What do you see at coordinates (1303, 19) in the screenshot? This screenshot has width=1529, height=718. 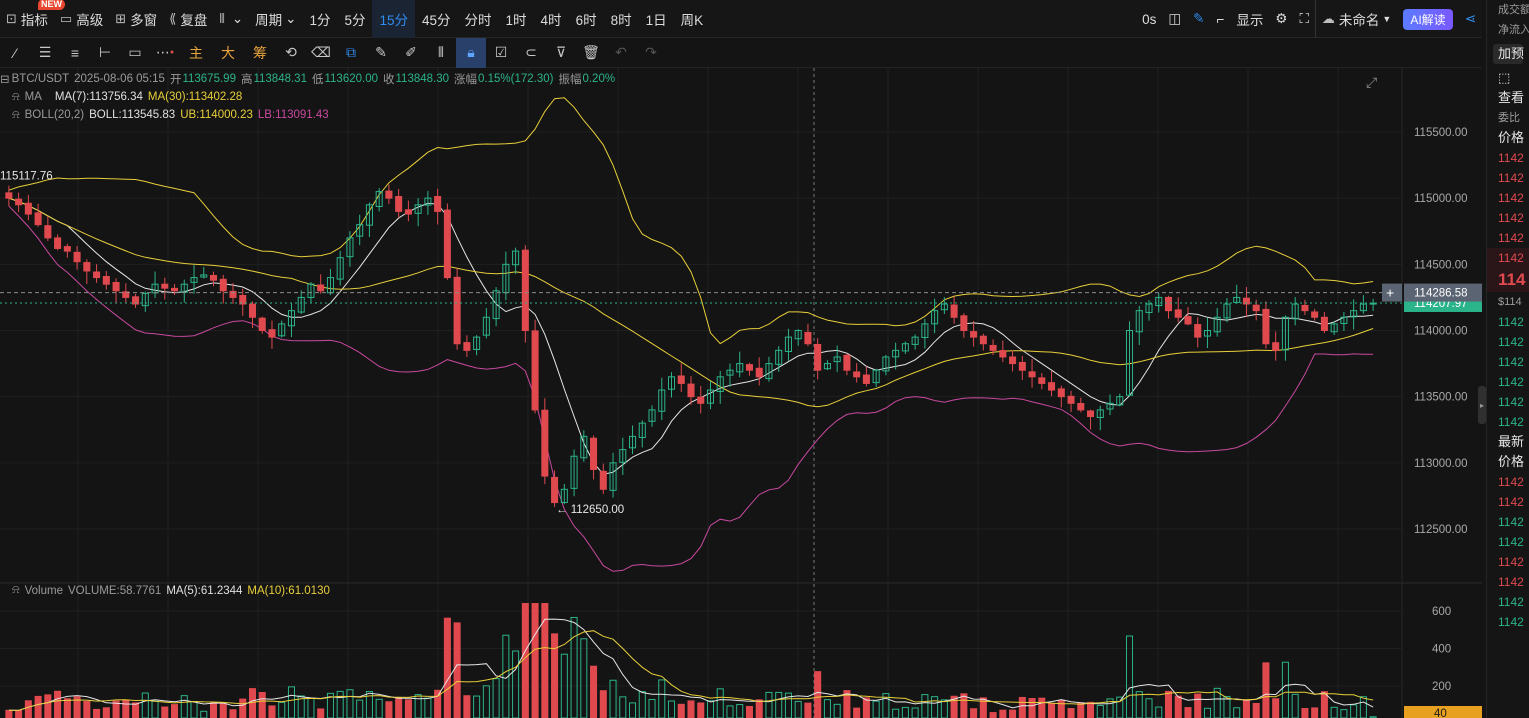 I see `fullscreen-icon: ⛶` at bounding box center [1303, 19].